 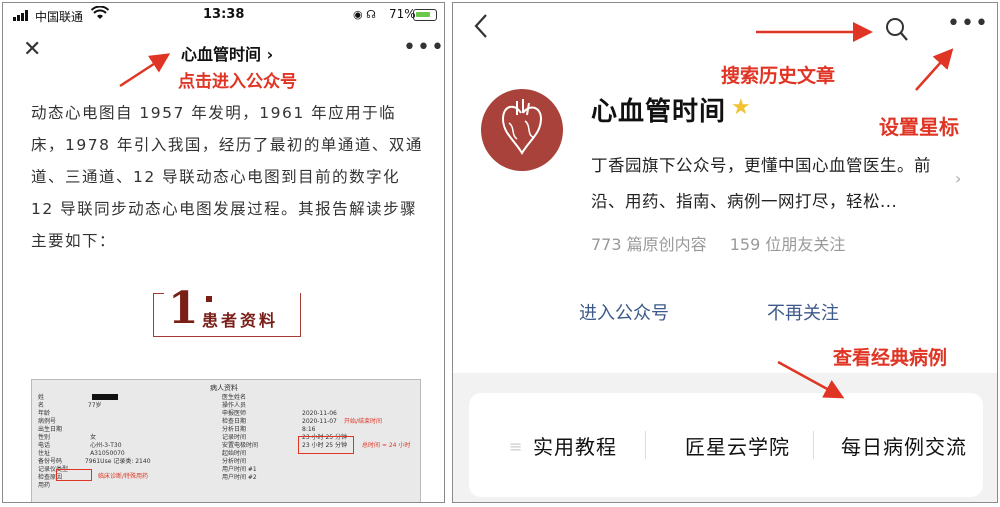 I want to click on search-icon, so click(x=897, y=32).